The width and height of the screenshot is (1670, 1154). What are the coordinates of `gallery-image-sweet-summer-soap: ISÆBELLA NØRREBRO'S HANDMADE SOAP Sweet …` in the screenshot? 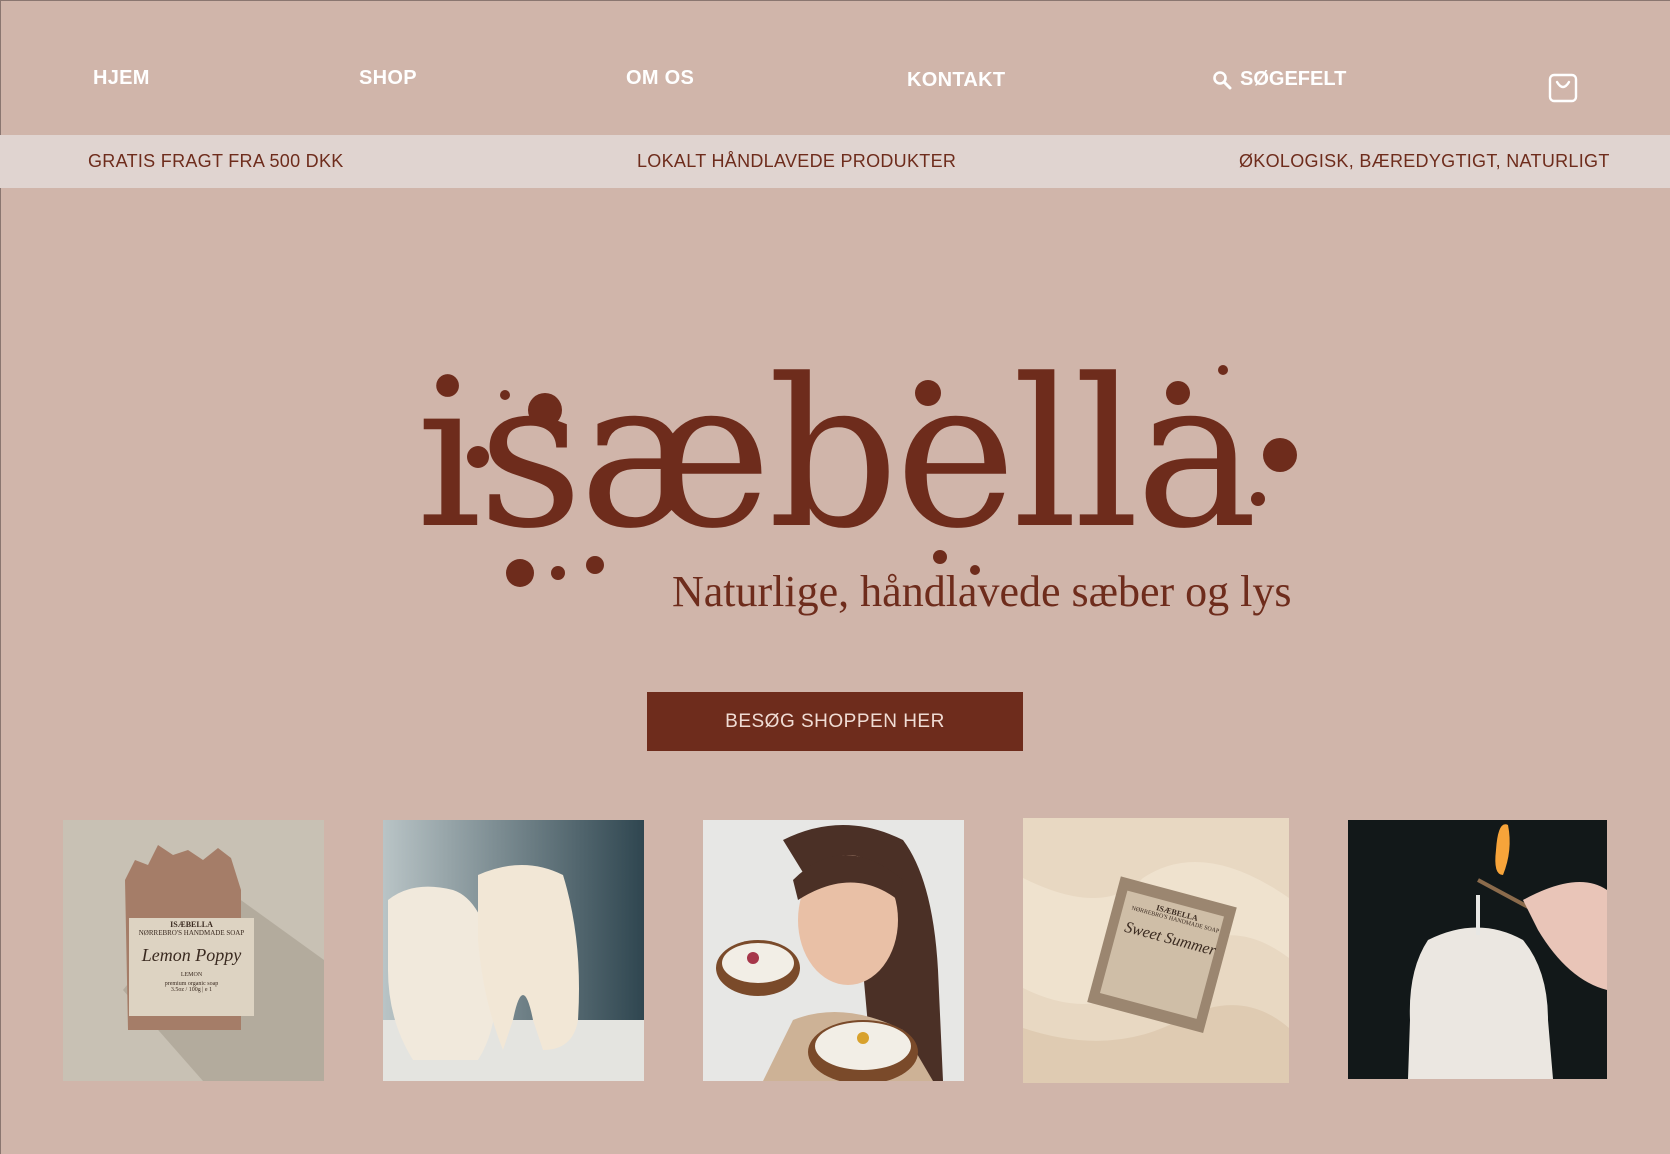 It's located at (1156, 950).